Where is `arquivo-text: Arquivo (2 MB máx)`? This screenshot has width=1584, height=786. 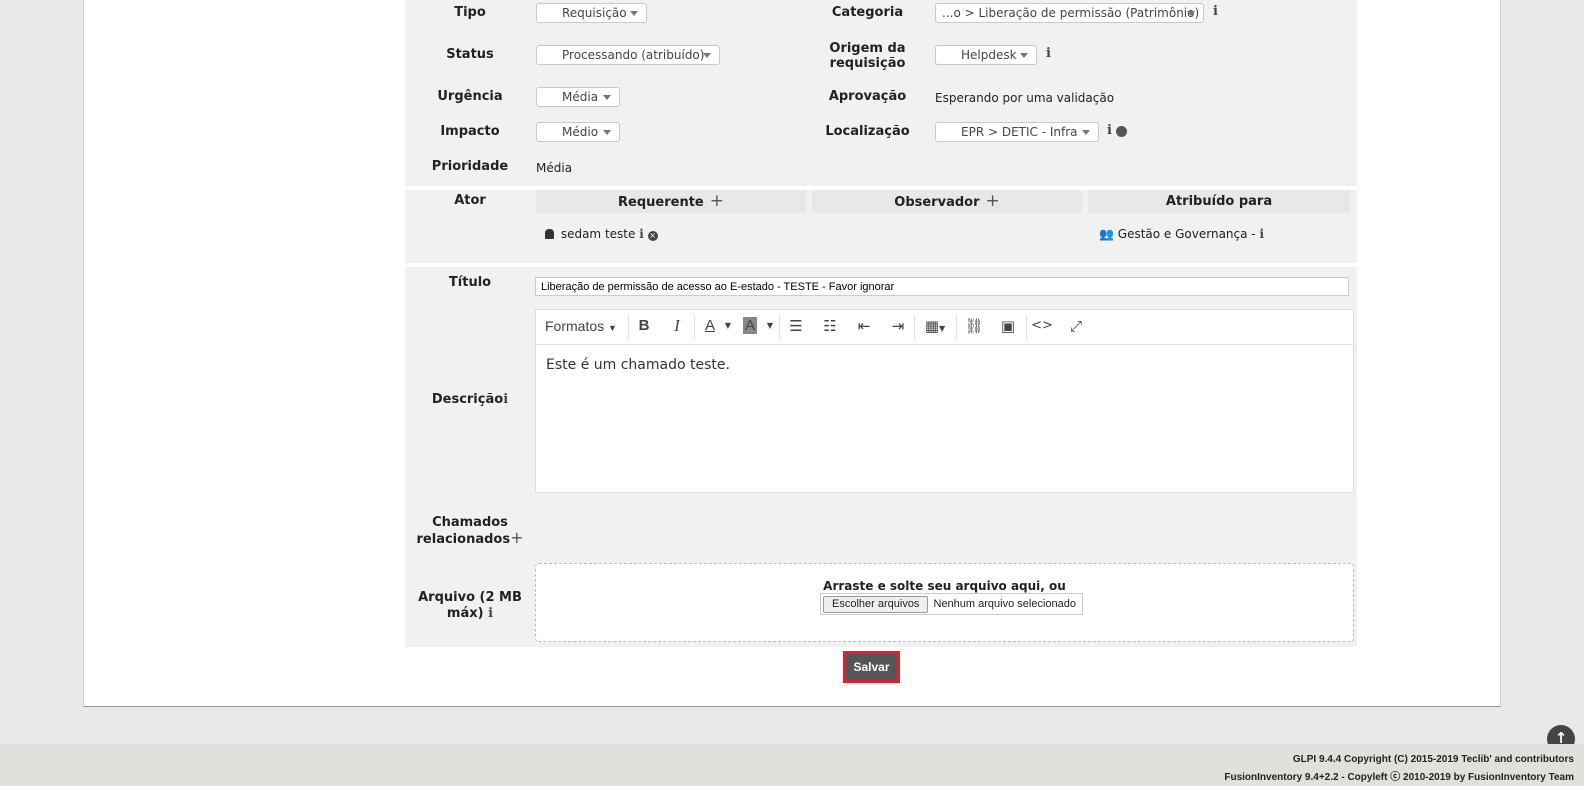 arquivo-text: Arquivo (2 MB máx) is located at coordinates (470, 605).